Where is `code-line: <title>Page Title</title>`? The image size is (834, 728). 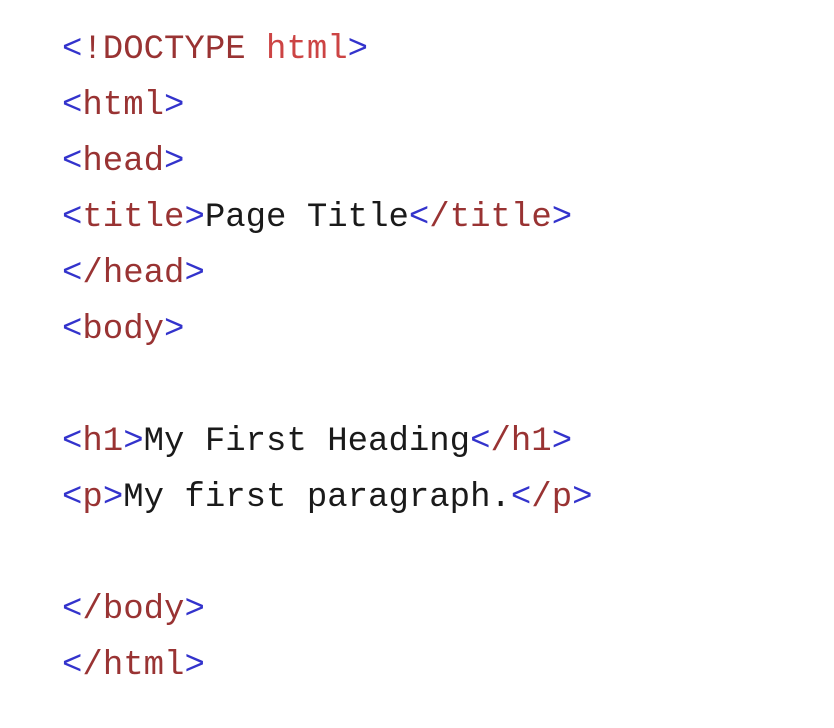 code-line: <title>Page Title</title> is located at coordinates (442, 218).